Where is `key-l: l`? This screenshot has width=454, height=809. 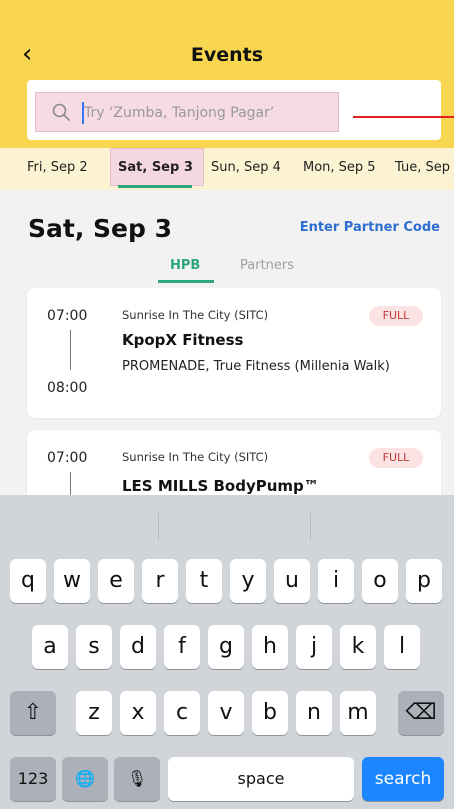 key-l: l is located at coordinates (402, 647).